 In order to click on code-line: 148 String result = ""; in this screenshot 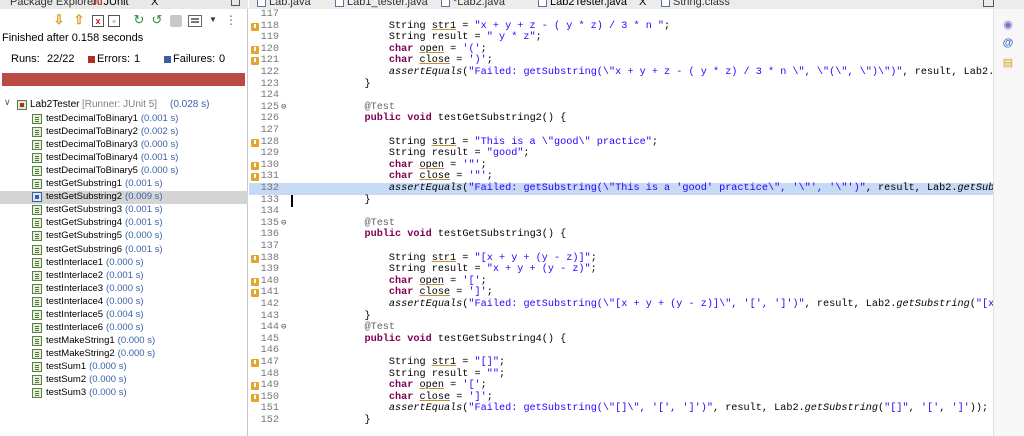, I will do `click(621, 375)`.